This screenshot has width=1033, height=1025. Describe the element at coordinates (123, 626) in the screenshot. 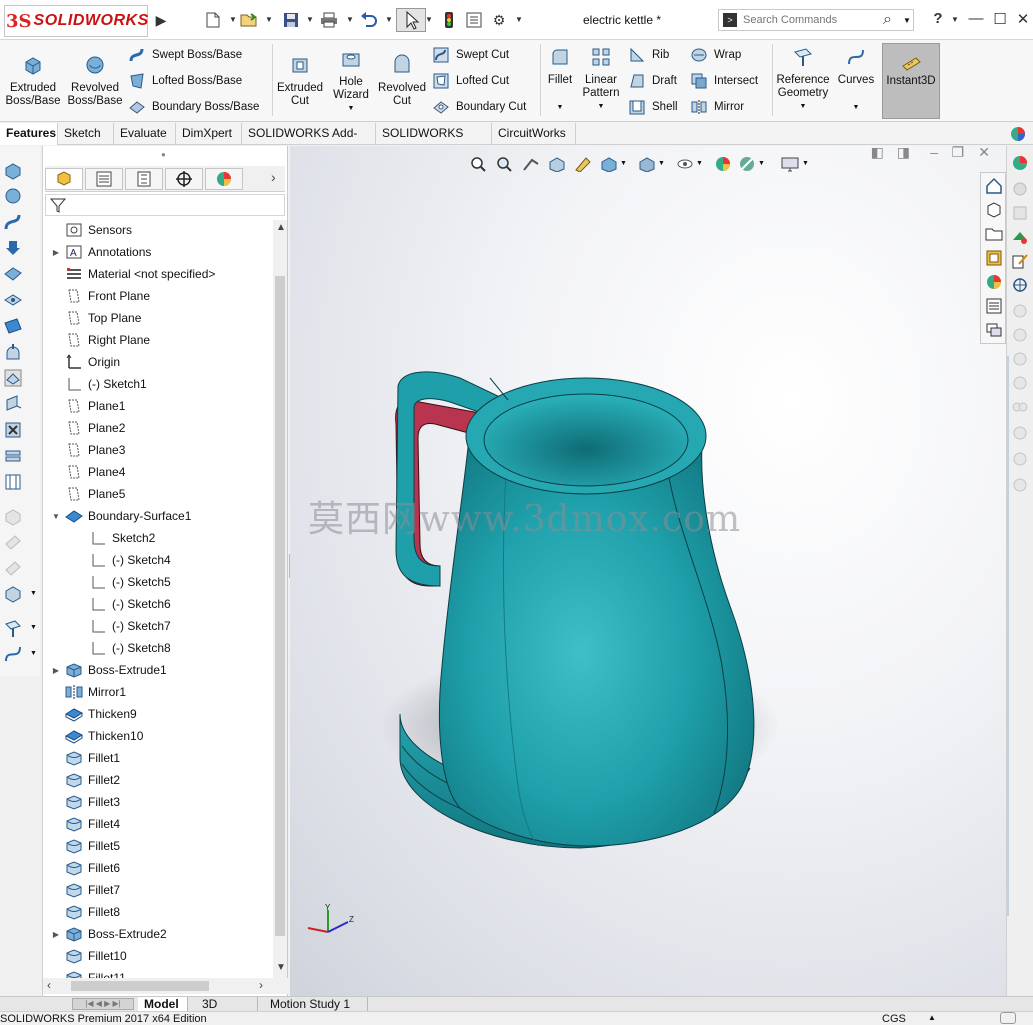

I see `tree-node: (-) Sketch7` at that location.